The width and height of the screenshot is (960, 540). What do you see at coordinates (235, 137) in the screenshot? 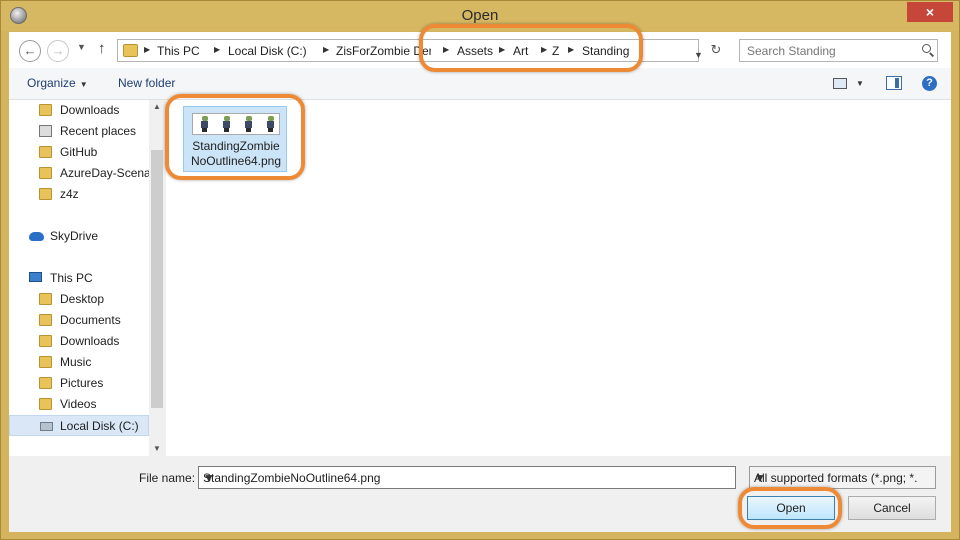
I see `file-highlight-annotation` at bounding box center [235, 137].